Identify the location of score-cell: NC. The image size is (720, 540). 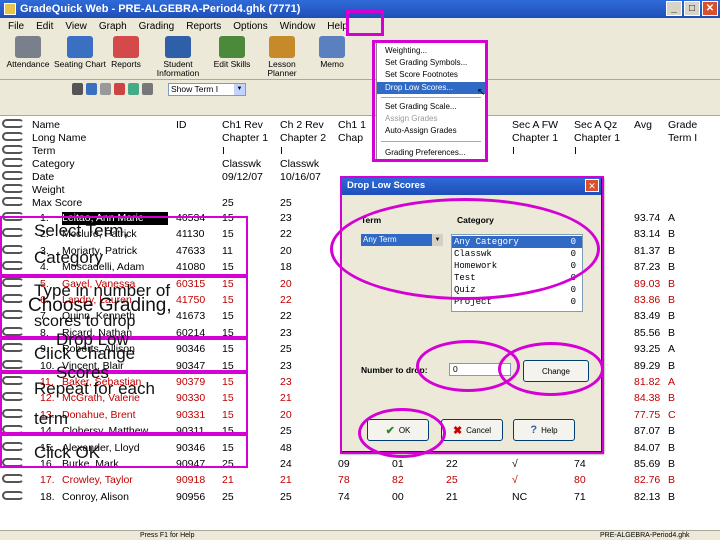
(519, 497).